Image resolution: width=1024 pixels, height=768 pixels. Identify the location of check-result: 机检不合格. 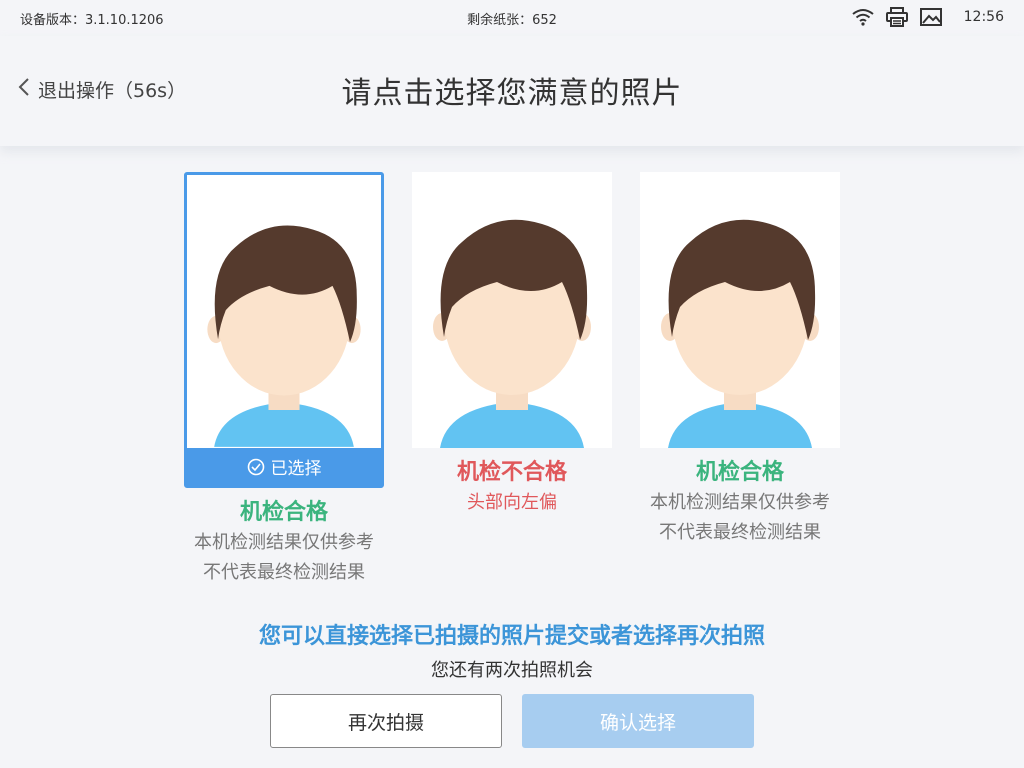
(511, 472).